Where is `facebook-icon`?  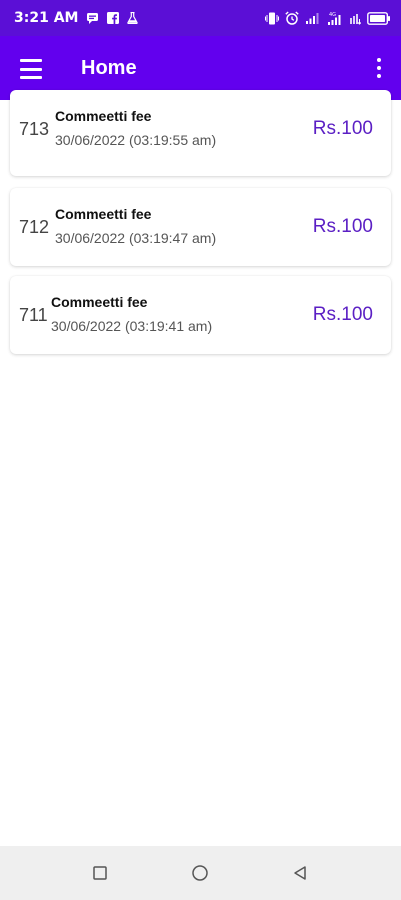 facebook-icon is located at coordinates (113, 18).